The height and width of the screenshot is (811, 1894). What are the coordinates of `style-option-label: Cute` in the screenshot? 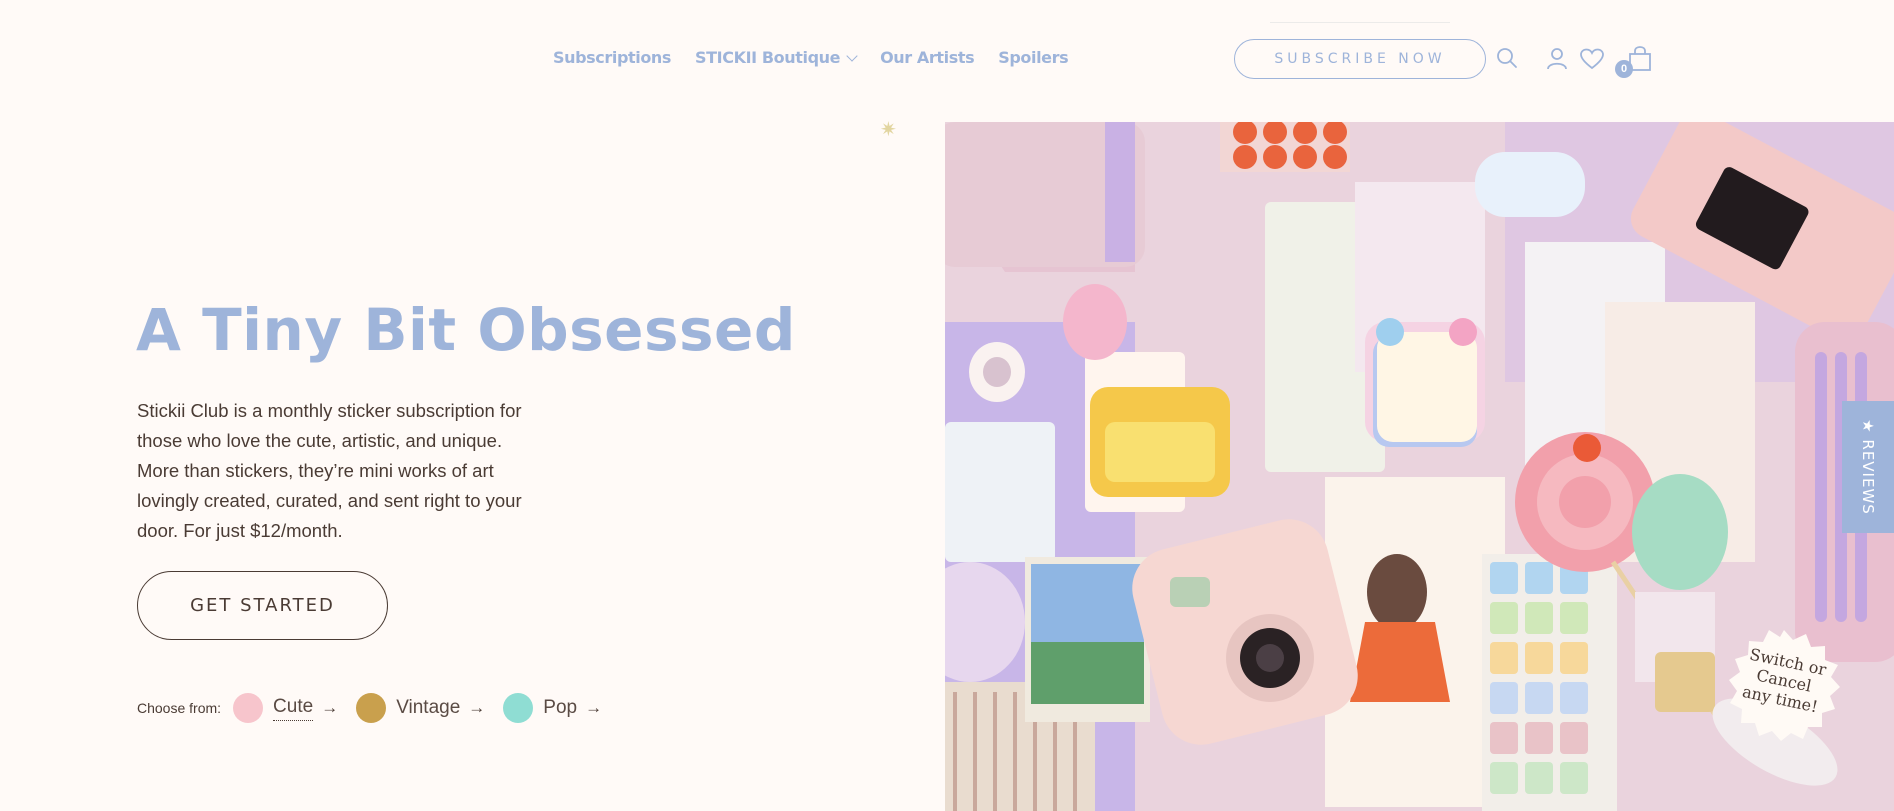 It's located at (293, 708).